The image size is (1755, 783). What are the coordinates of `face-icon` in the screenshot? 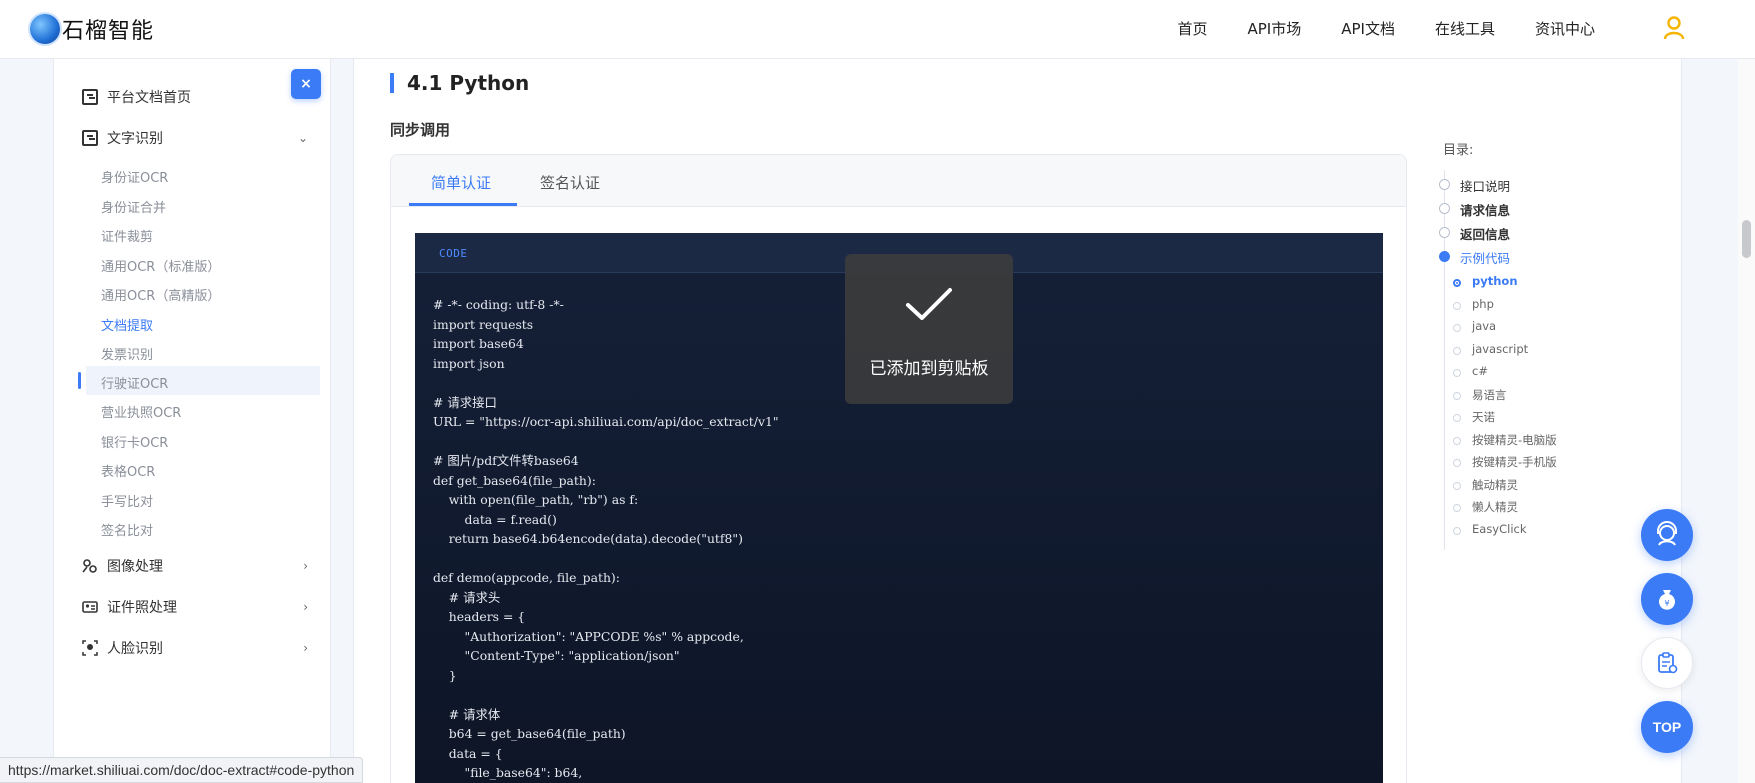 It's located at (90, 648).